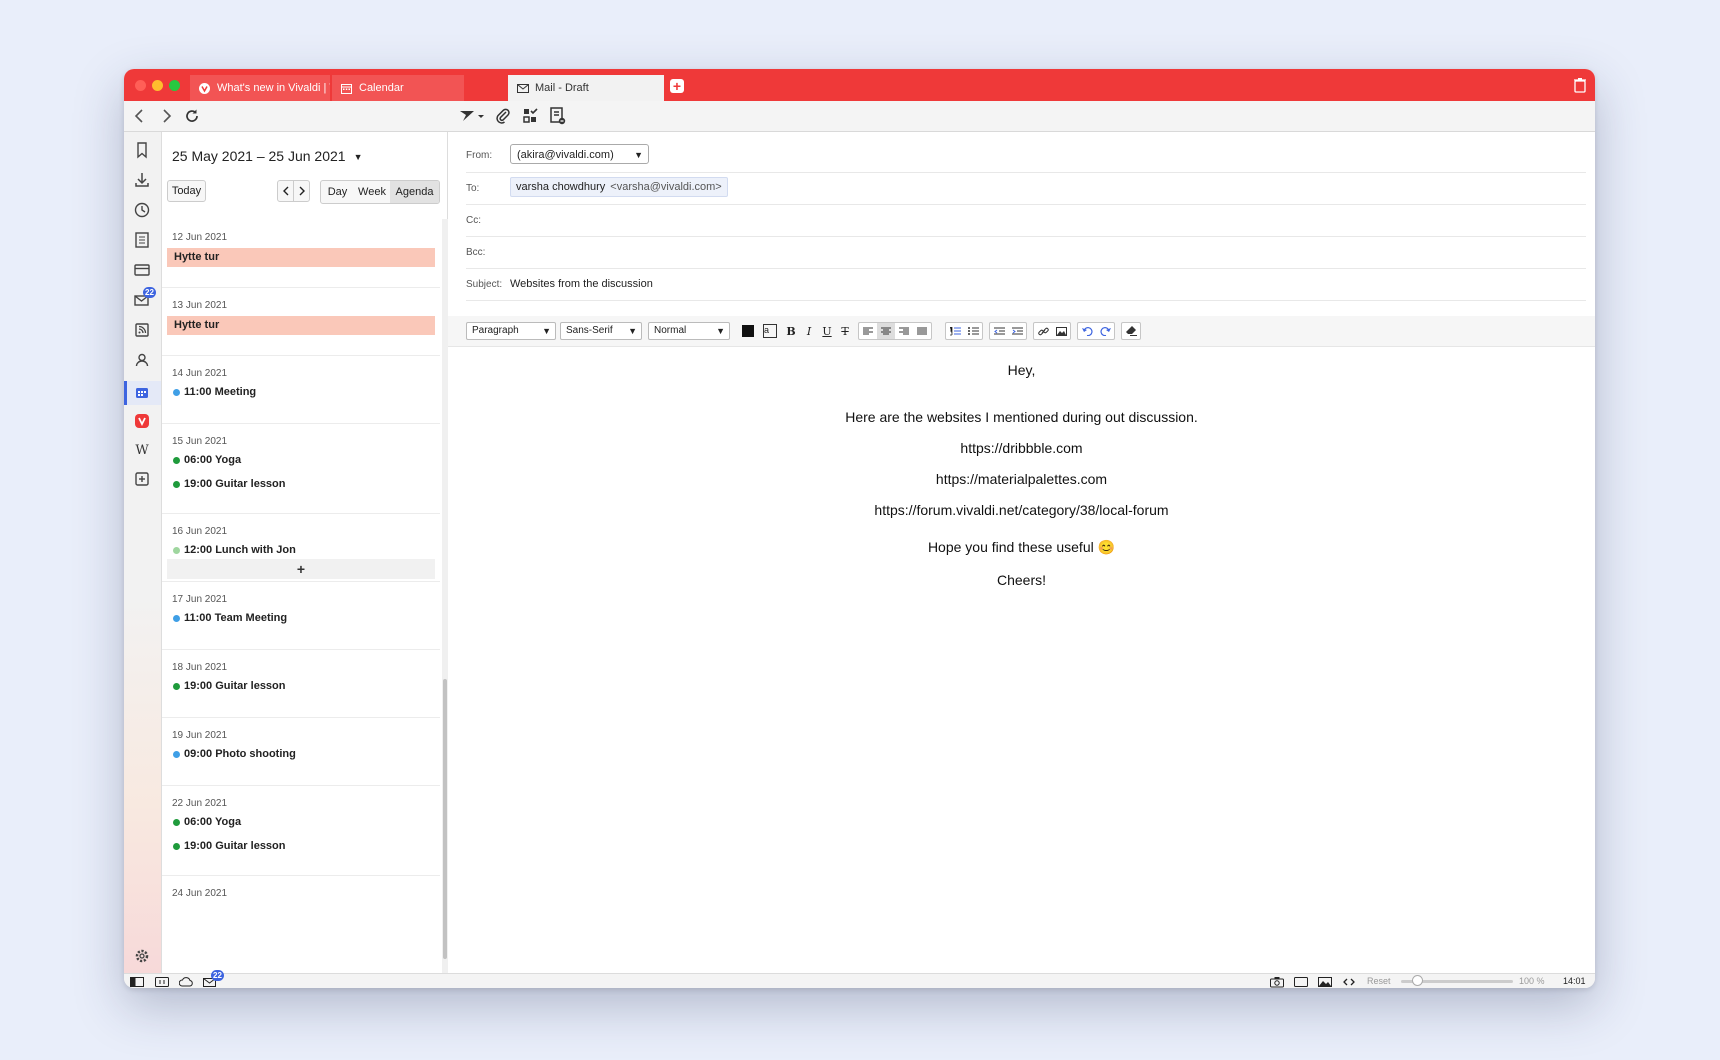 Image resolution: width=1720 pixels, height=1060 pixels. Describe the element at coordinates (558, 116) in the screenshot. I see `save-draft-icon` at that location.